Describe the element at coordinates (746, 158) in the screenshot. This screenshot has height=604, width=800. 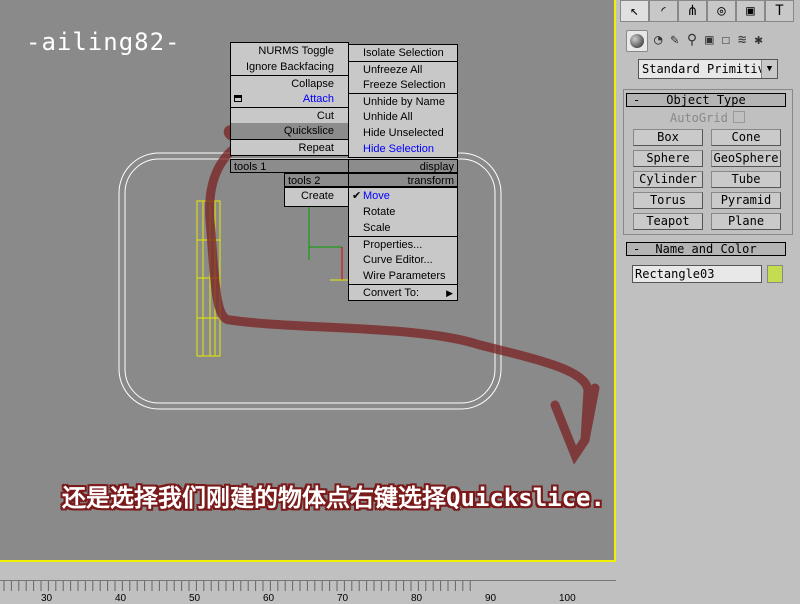
I see `geosphere-button: GeoSphere` at that location.